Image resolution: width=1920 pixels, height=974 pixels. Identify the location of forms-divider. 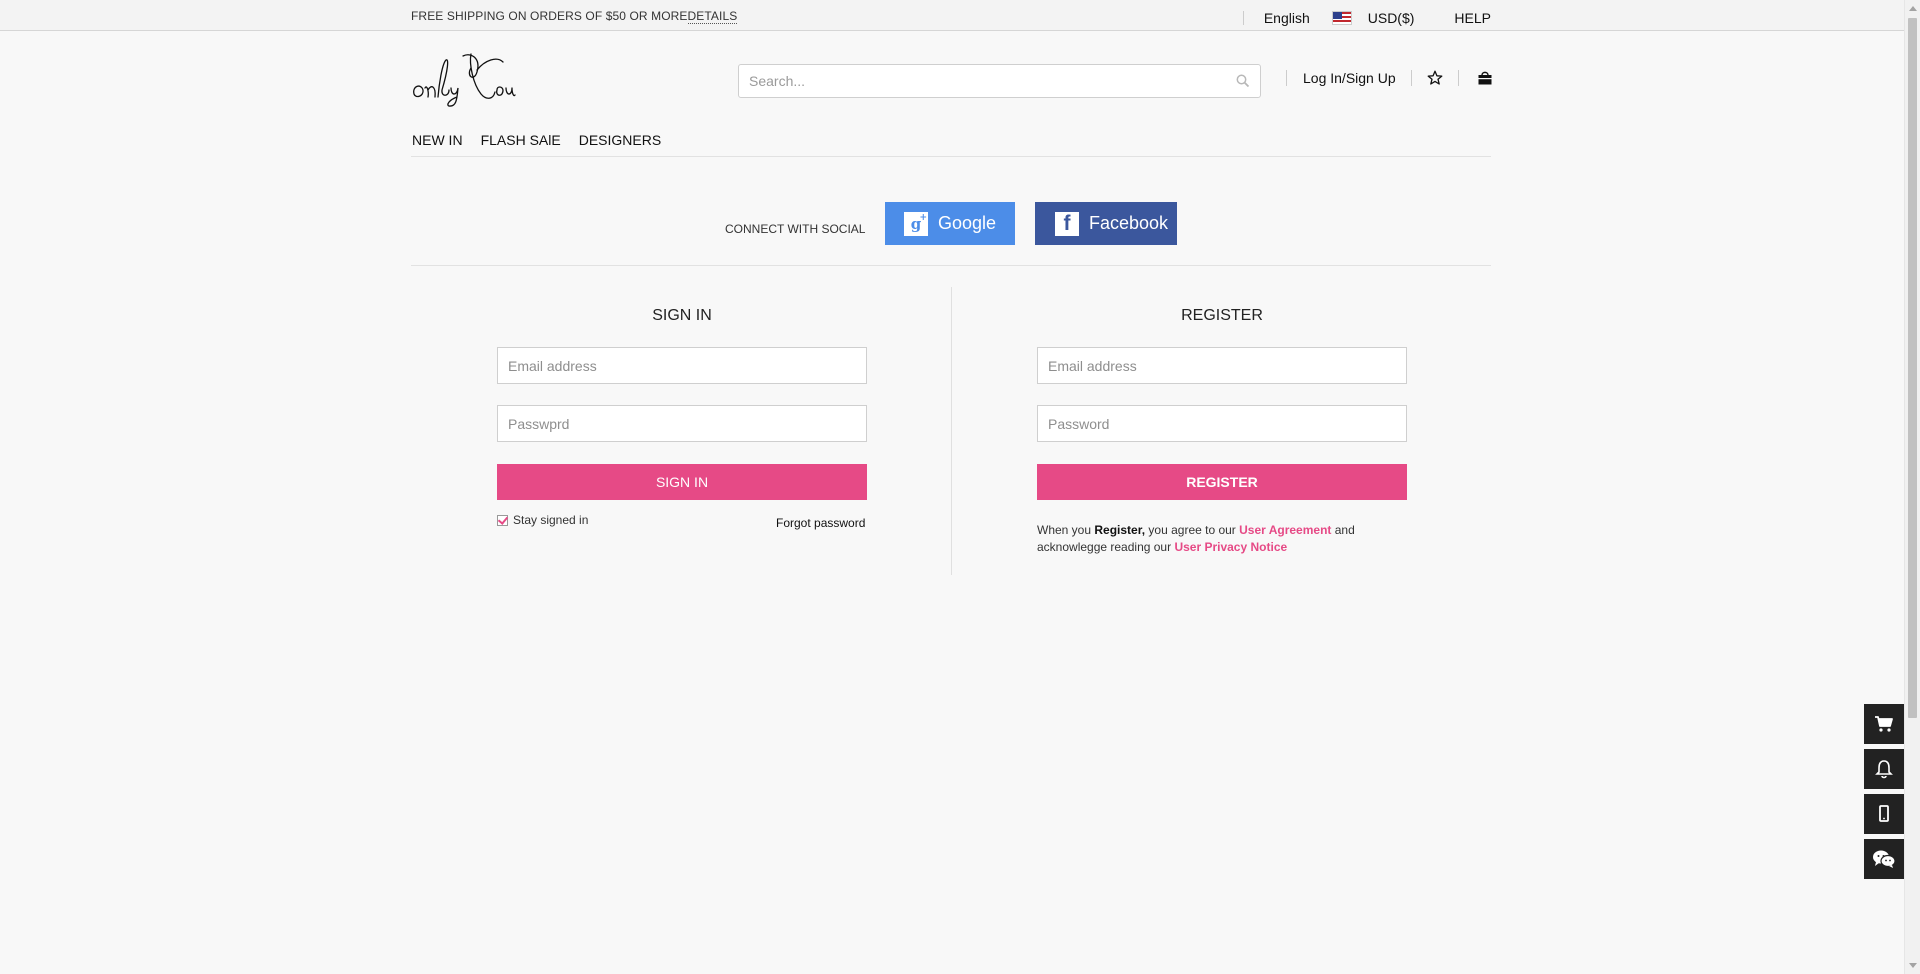
(951, 431).